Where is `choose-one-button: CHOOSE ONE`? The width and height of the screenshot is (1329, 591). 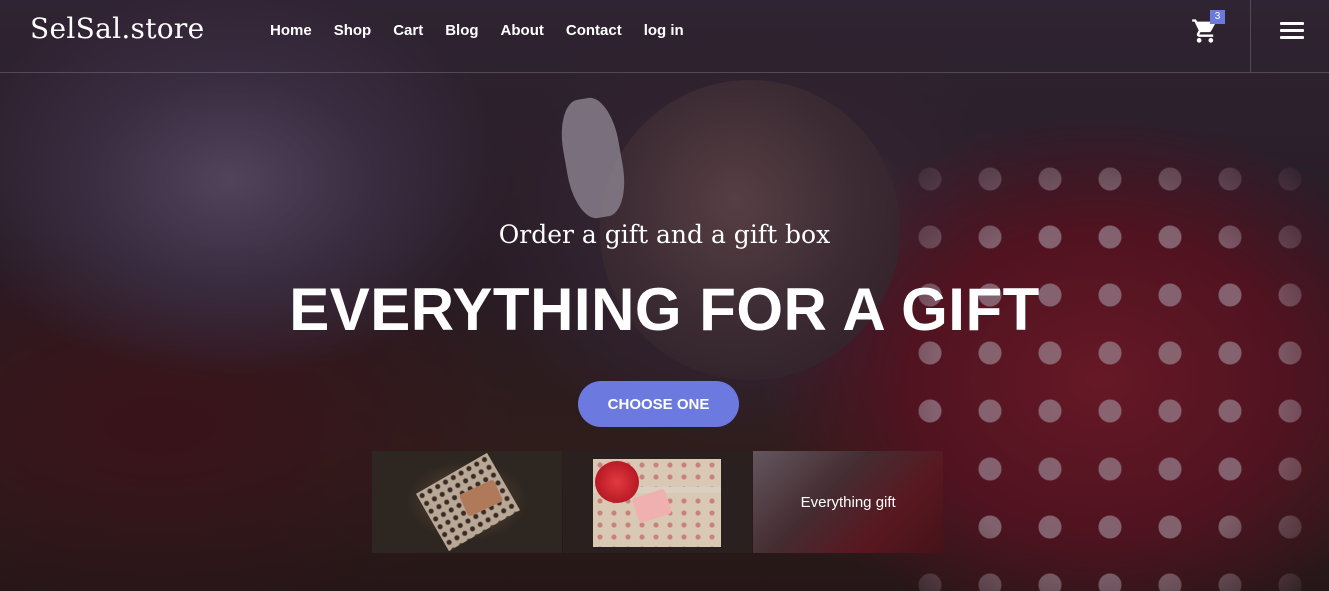 choose-one-button: CHOOSE ONE is located at coordinates (658, 404).